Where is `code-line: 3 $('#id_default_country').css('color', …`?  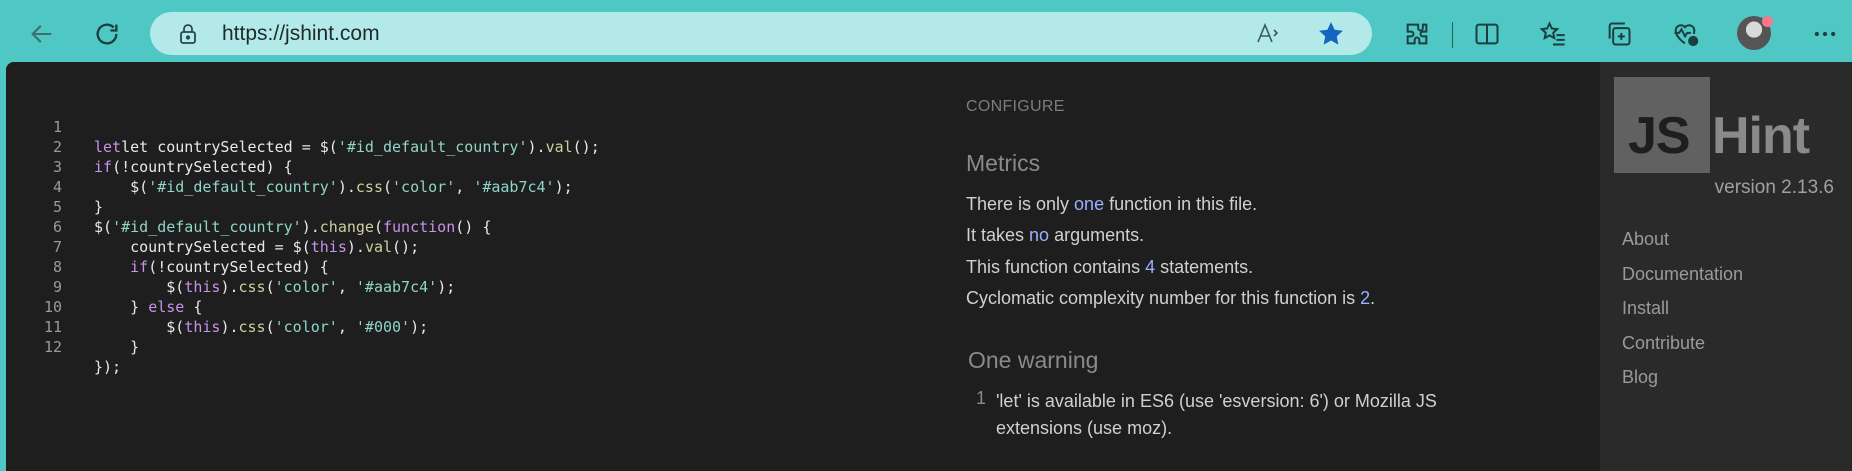 code-line: 3 $('#id_default_country').css('color', … is located at coordinates (289, 166).